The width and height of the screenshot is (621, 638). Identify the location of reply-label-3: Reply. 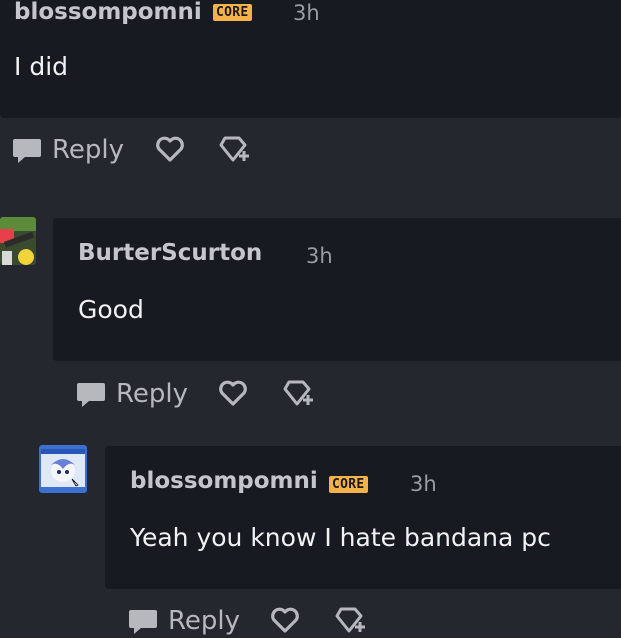
(204, 621).